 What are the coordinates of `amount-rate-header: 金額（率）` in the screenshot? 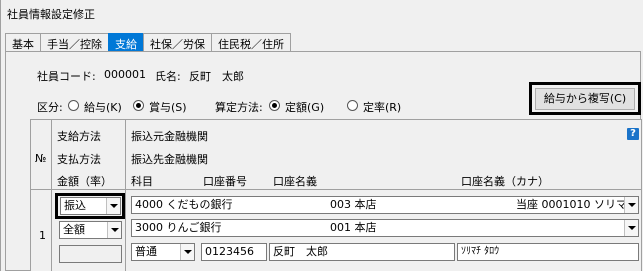 It's located at (84, 181).